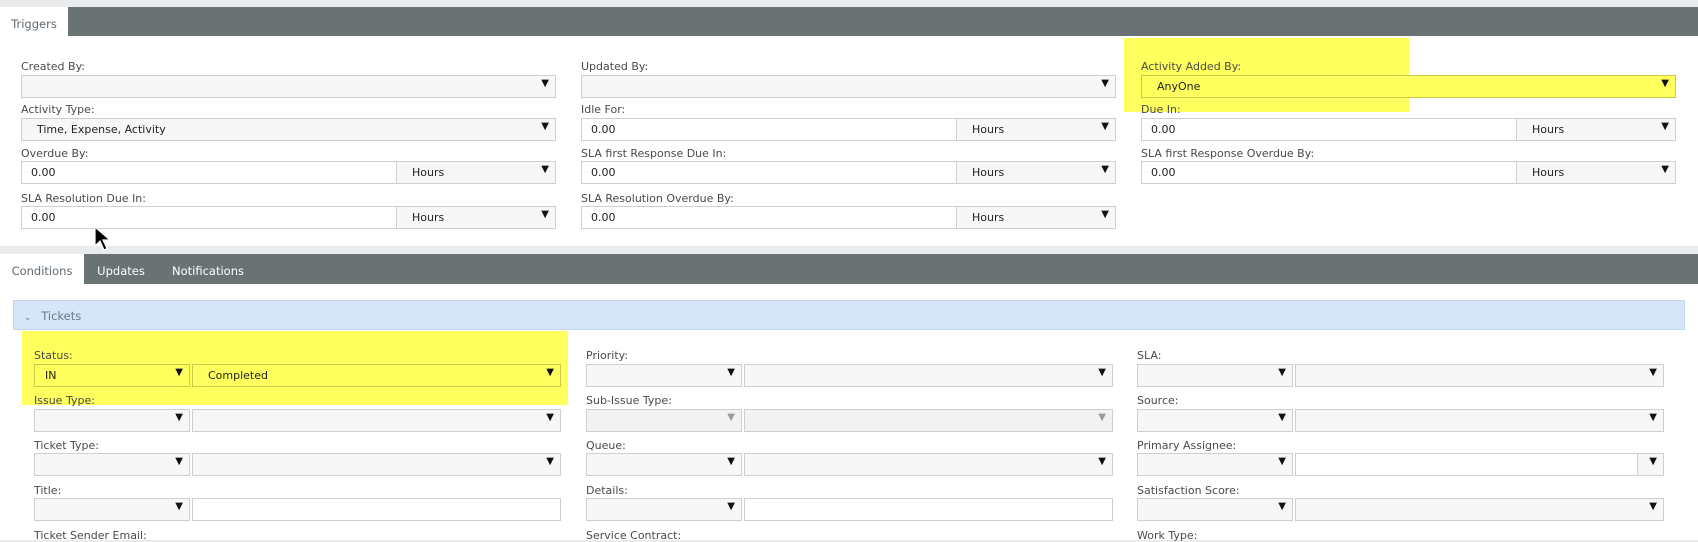 This screenshot has width=1698, height=542. Describe the element at coordinates (928, 464) in the screenshot. I see `queue-value-select: ▼` at that location.